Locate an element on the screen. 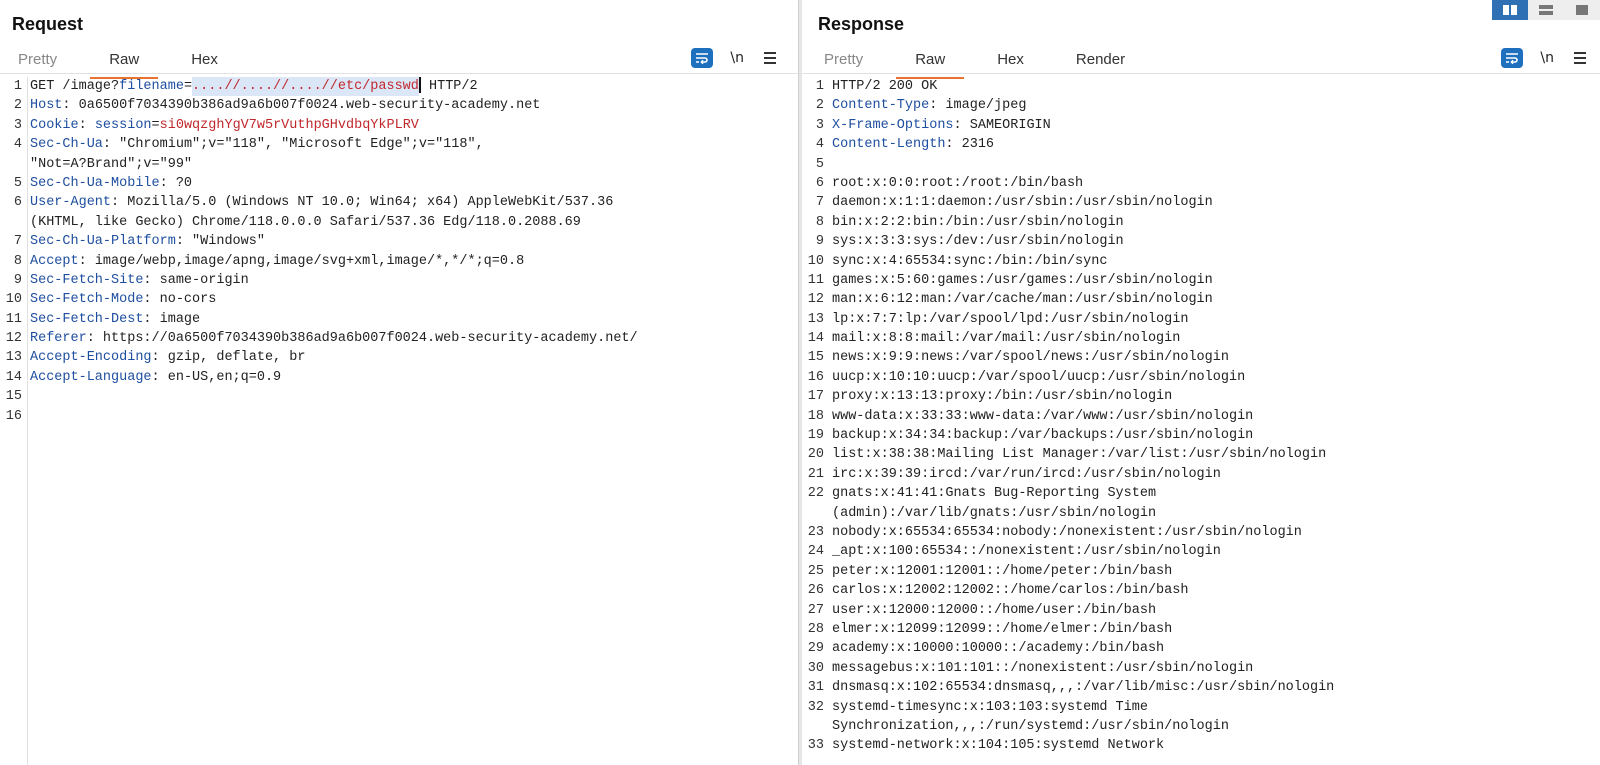 The width and height of the screenshot is (1600, 765). line-number: 22 is located at coordinates (815, 494).